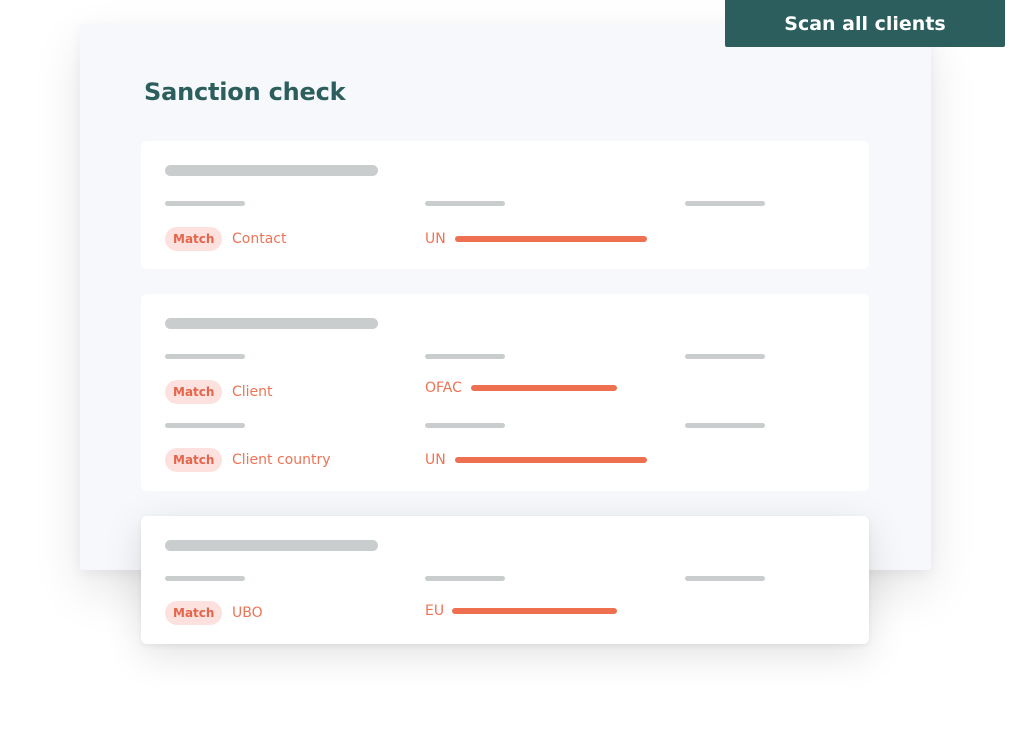 The image size is (1011, 750). Describe the element at coordinates (435, 611) in the screenshot. I see `sanction-list: EU` at that location.